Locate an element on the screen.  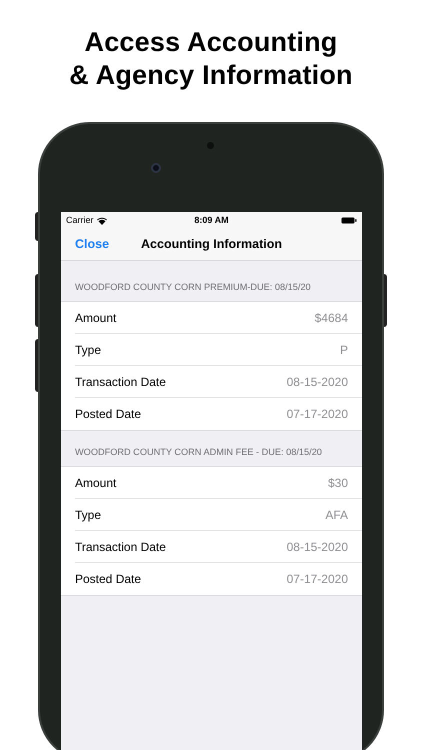
row-value: $30 is located at coordinates (338, 483).